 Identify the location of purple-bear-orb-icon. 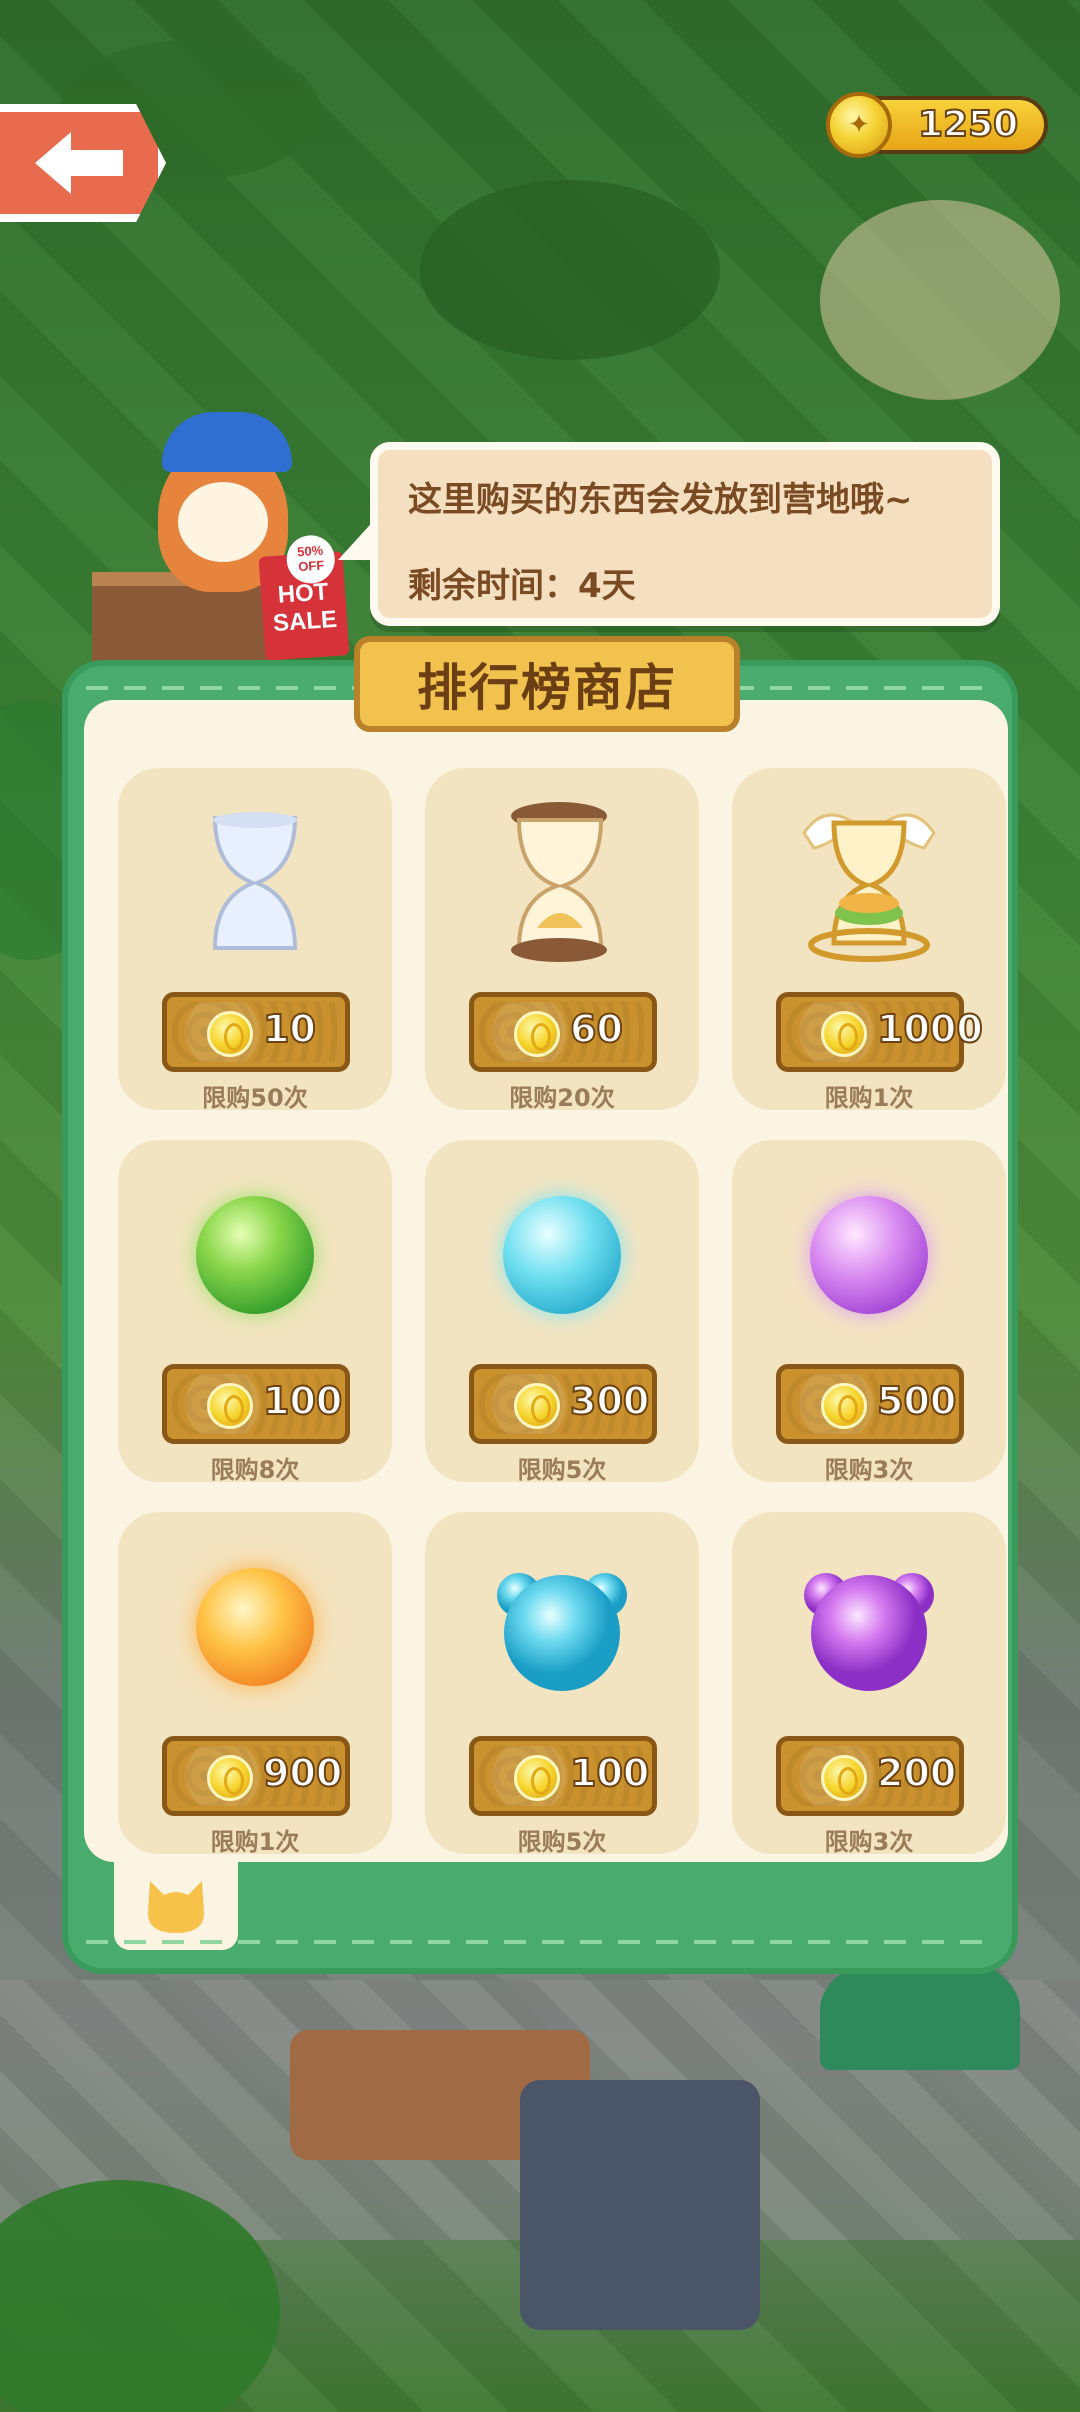
(869, 1627).